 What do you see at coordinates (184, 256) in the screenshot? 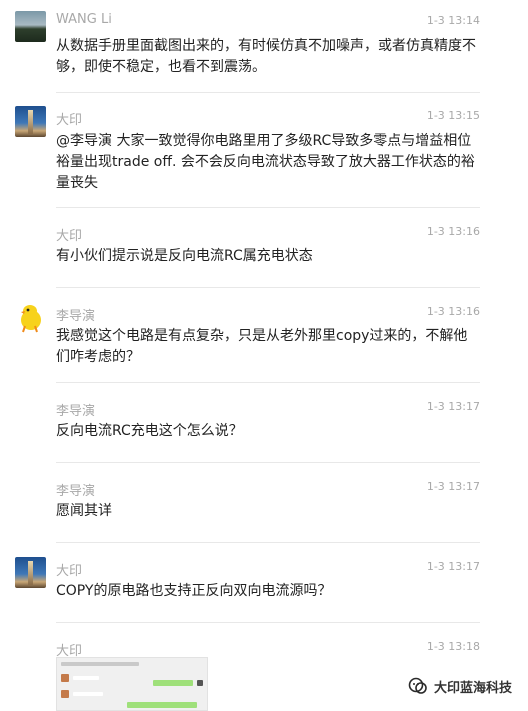
I see `message-text: 有小伙们提示说是反向电流RC属充电状态` at bounding box center [184, 256].